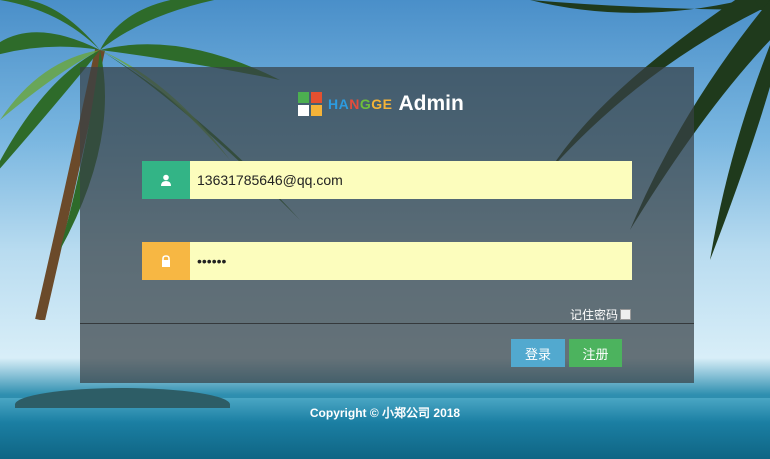 The image size is (770, 459). I want to click on remember-password-label: 记住密码, so click(594, 315).